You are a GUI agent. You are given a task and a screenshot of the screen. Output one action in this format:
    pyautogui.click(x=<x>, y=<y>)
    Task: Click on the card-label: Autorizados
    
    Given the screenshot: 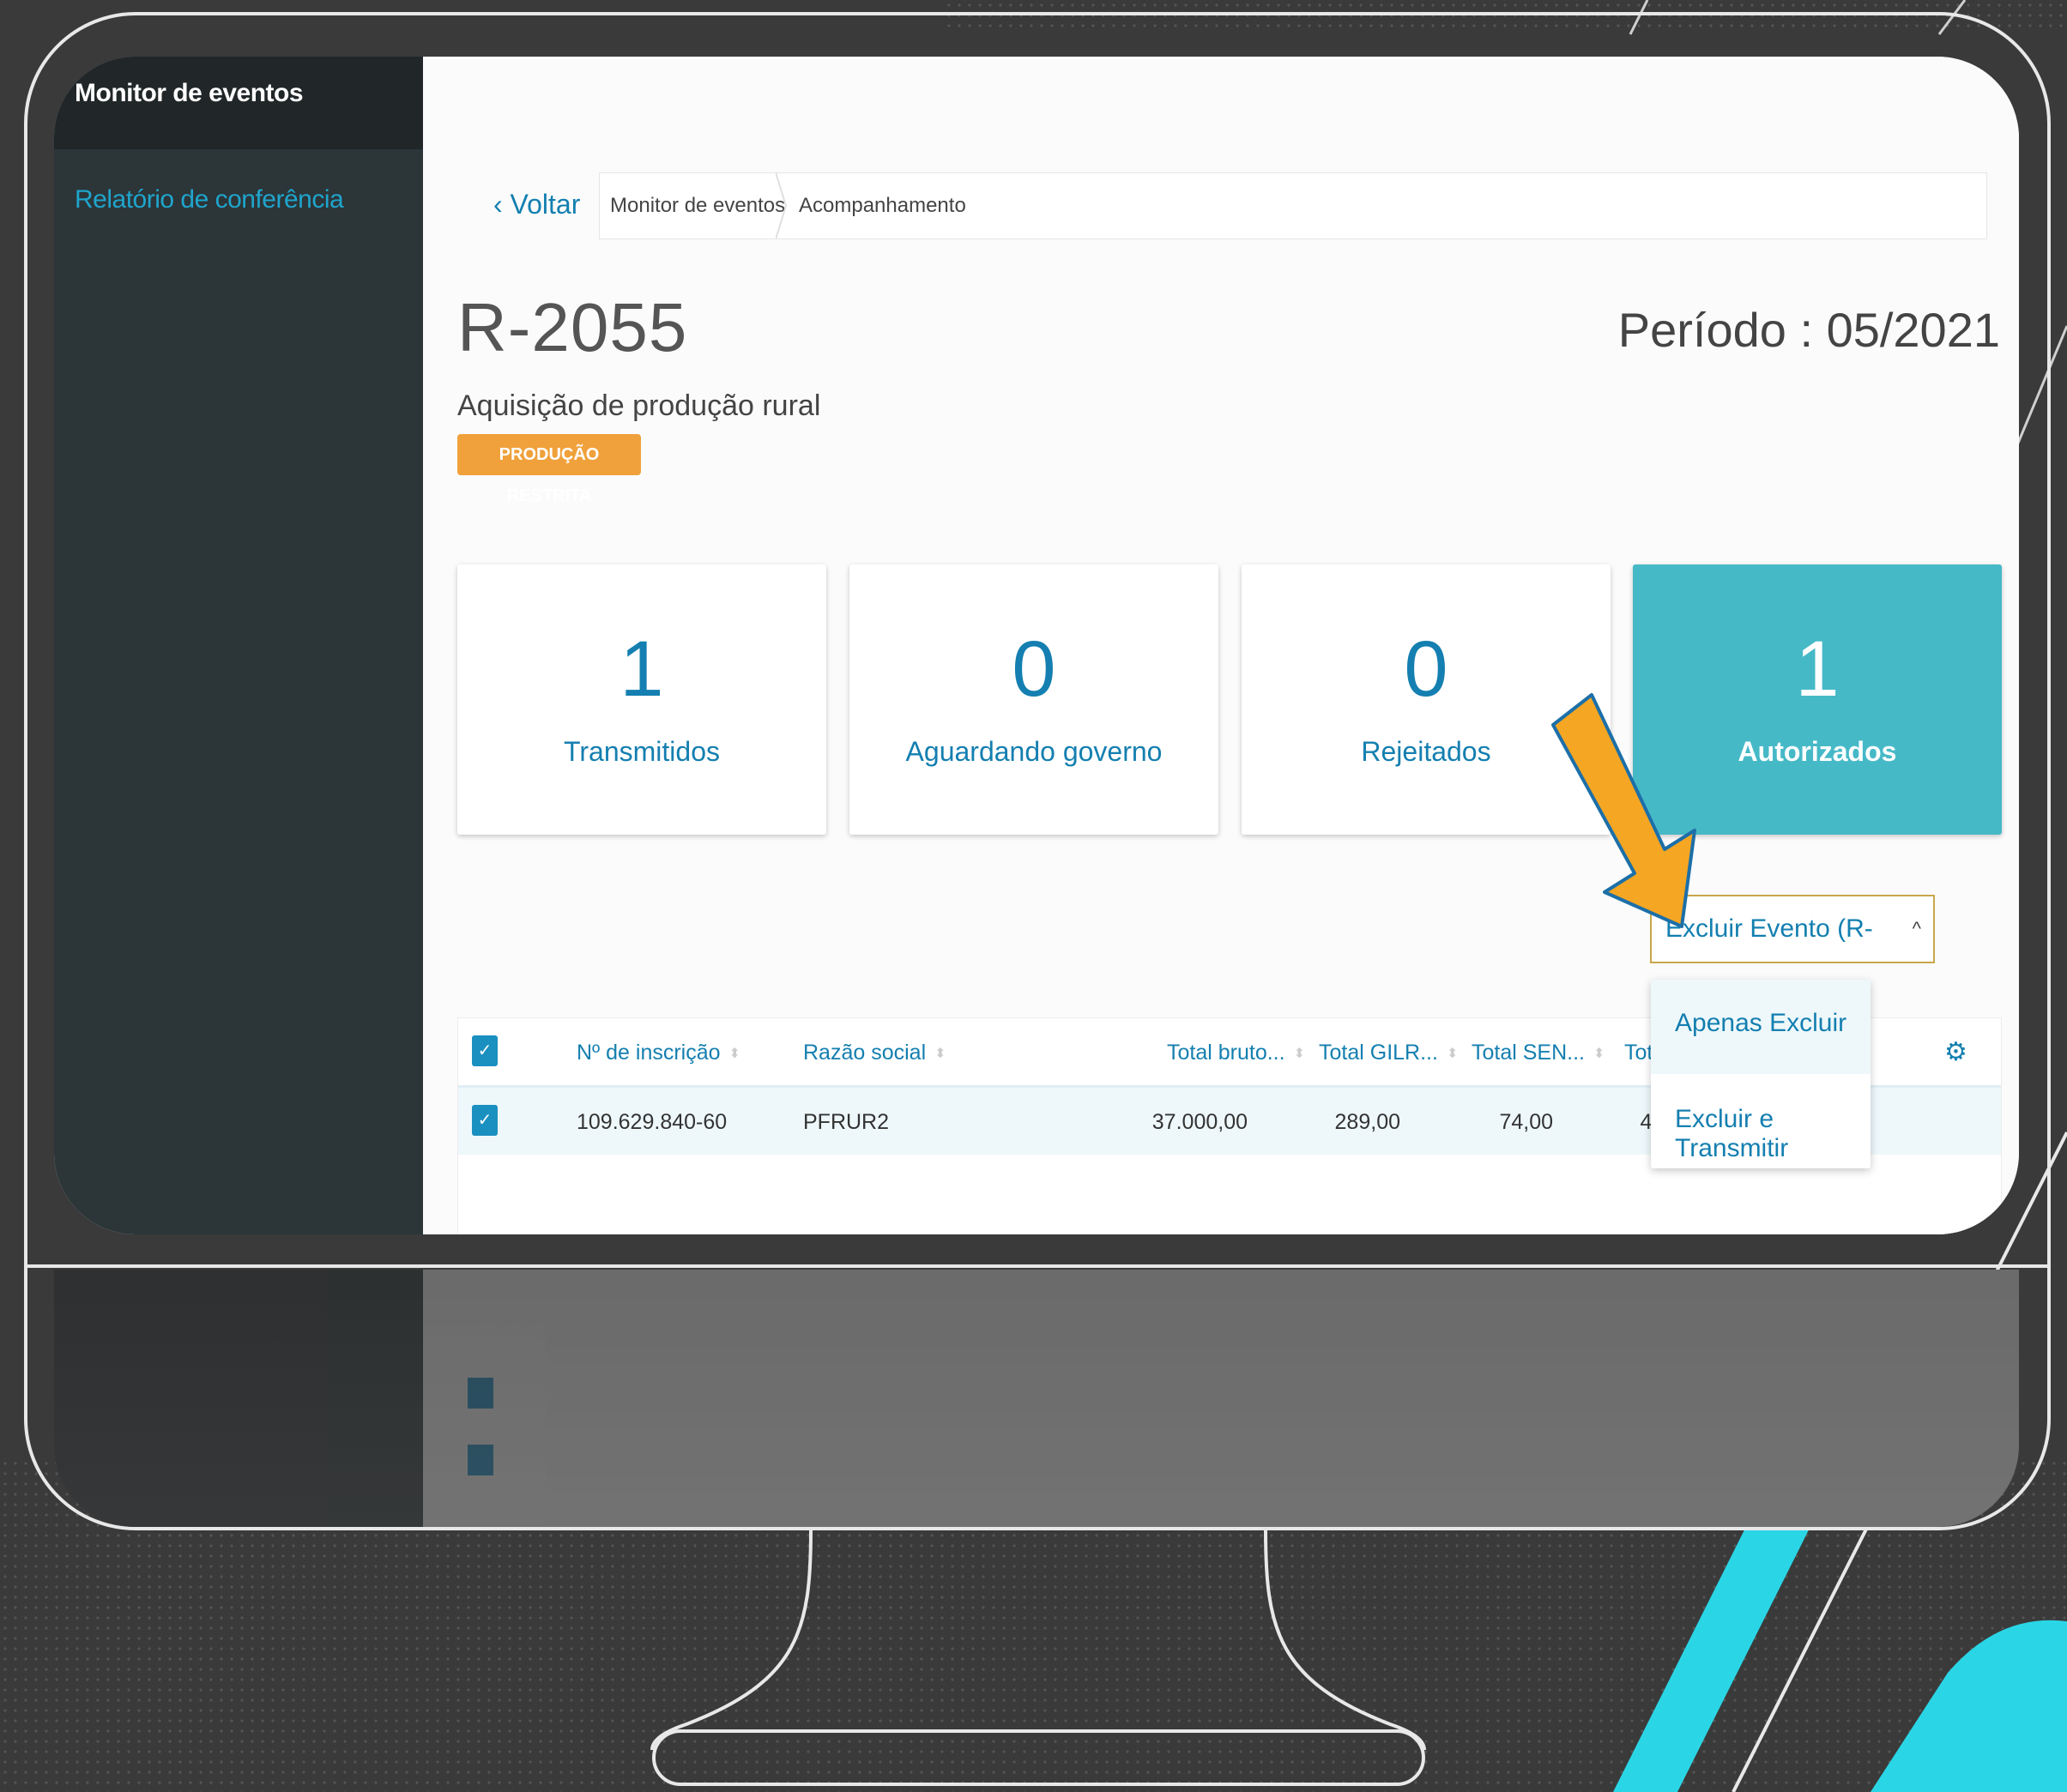 What is the action you would take?
    pyautogui.click(x=1818, y=752)
    